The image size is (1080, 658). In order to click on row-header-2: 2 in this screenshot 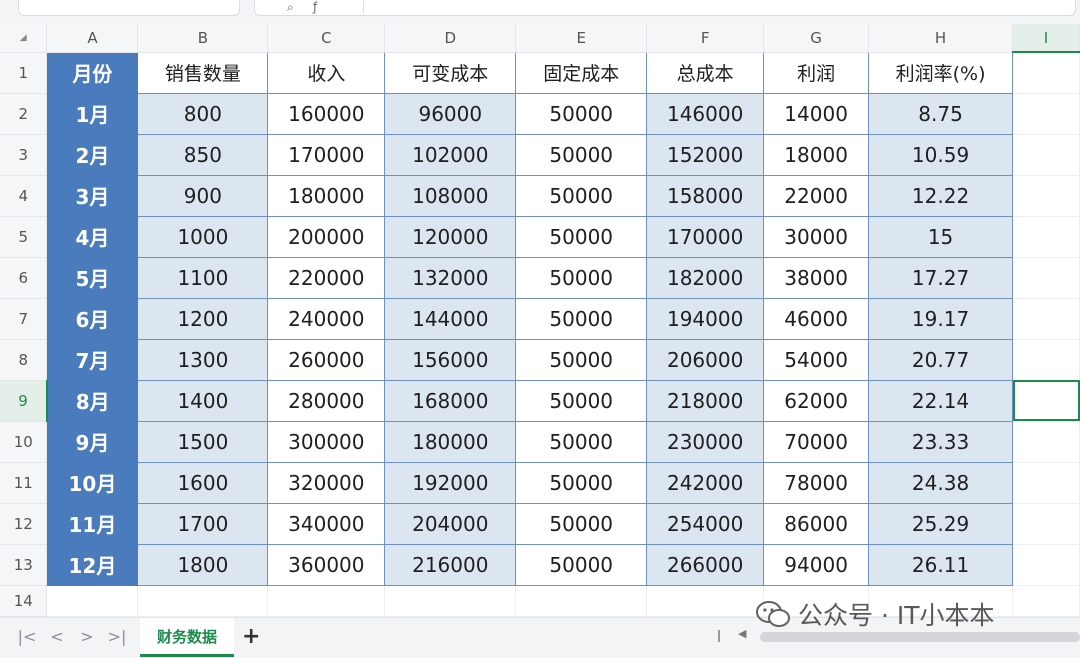, I will do `click(24, 114)`.